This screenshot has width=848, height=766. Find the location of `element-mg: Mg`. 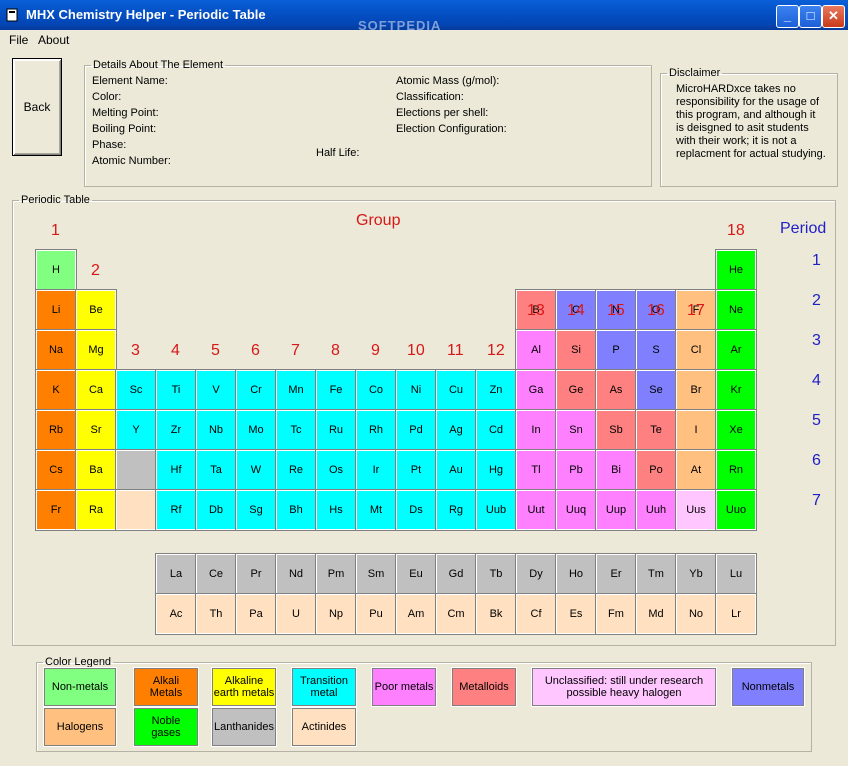

element-mg: Mg is located at coordinates (96, 350).